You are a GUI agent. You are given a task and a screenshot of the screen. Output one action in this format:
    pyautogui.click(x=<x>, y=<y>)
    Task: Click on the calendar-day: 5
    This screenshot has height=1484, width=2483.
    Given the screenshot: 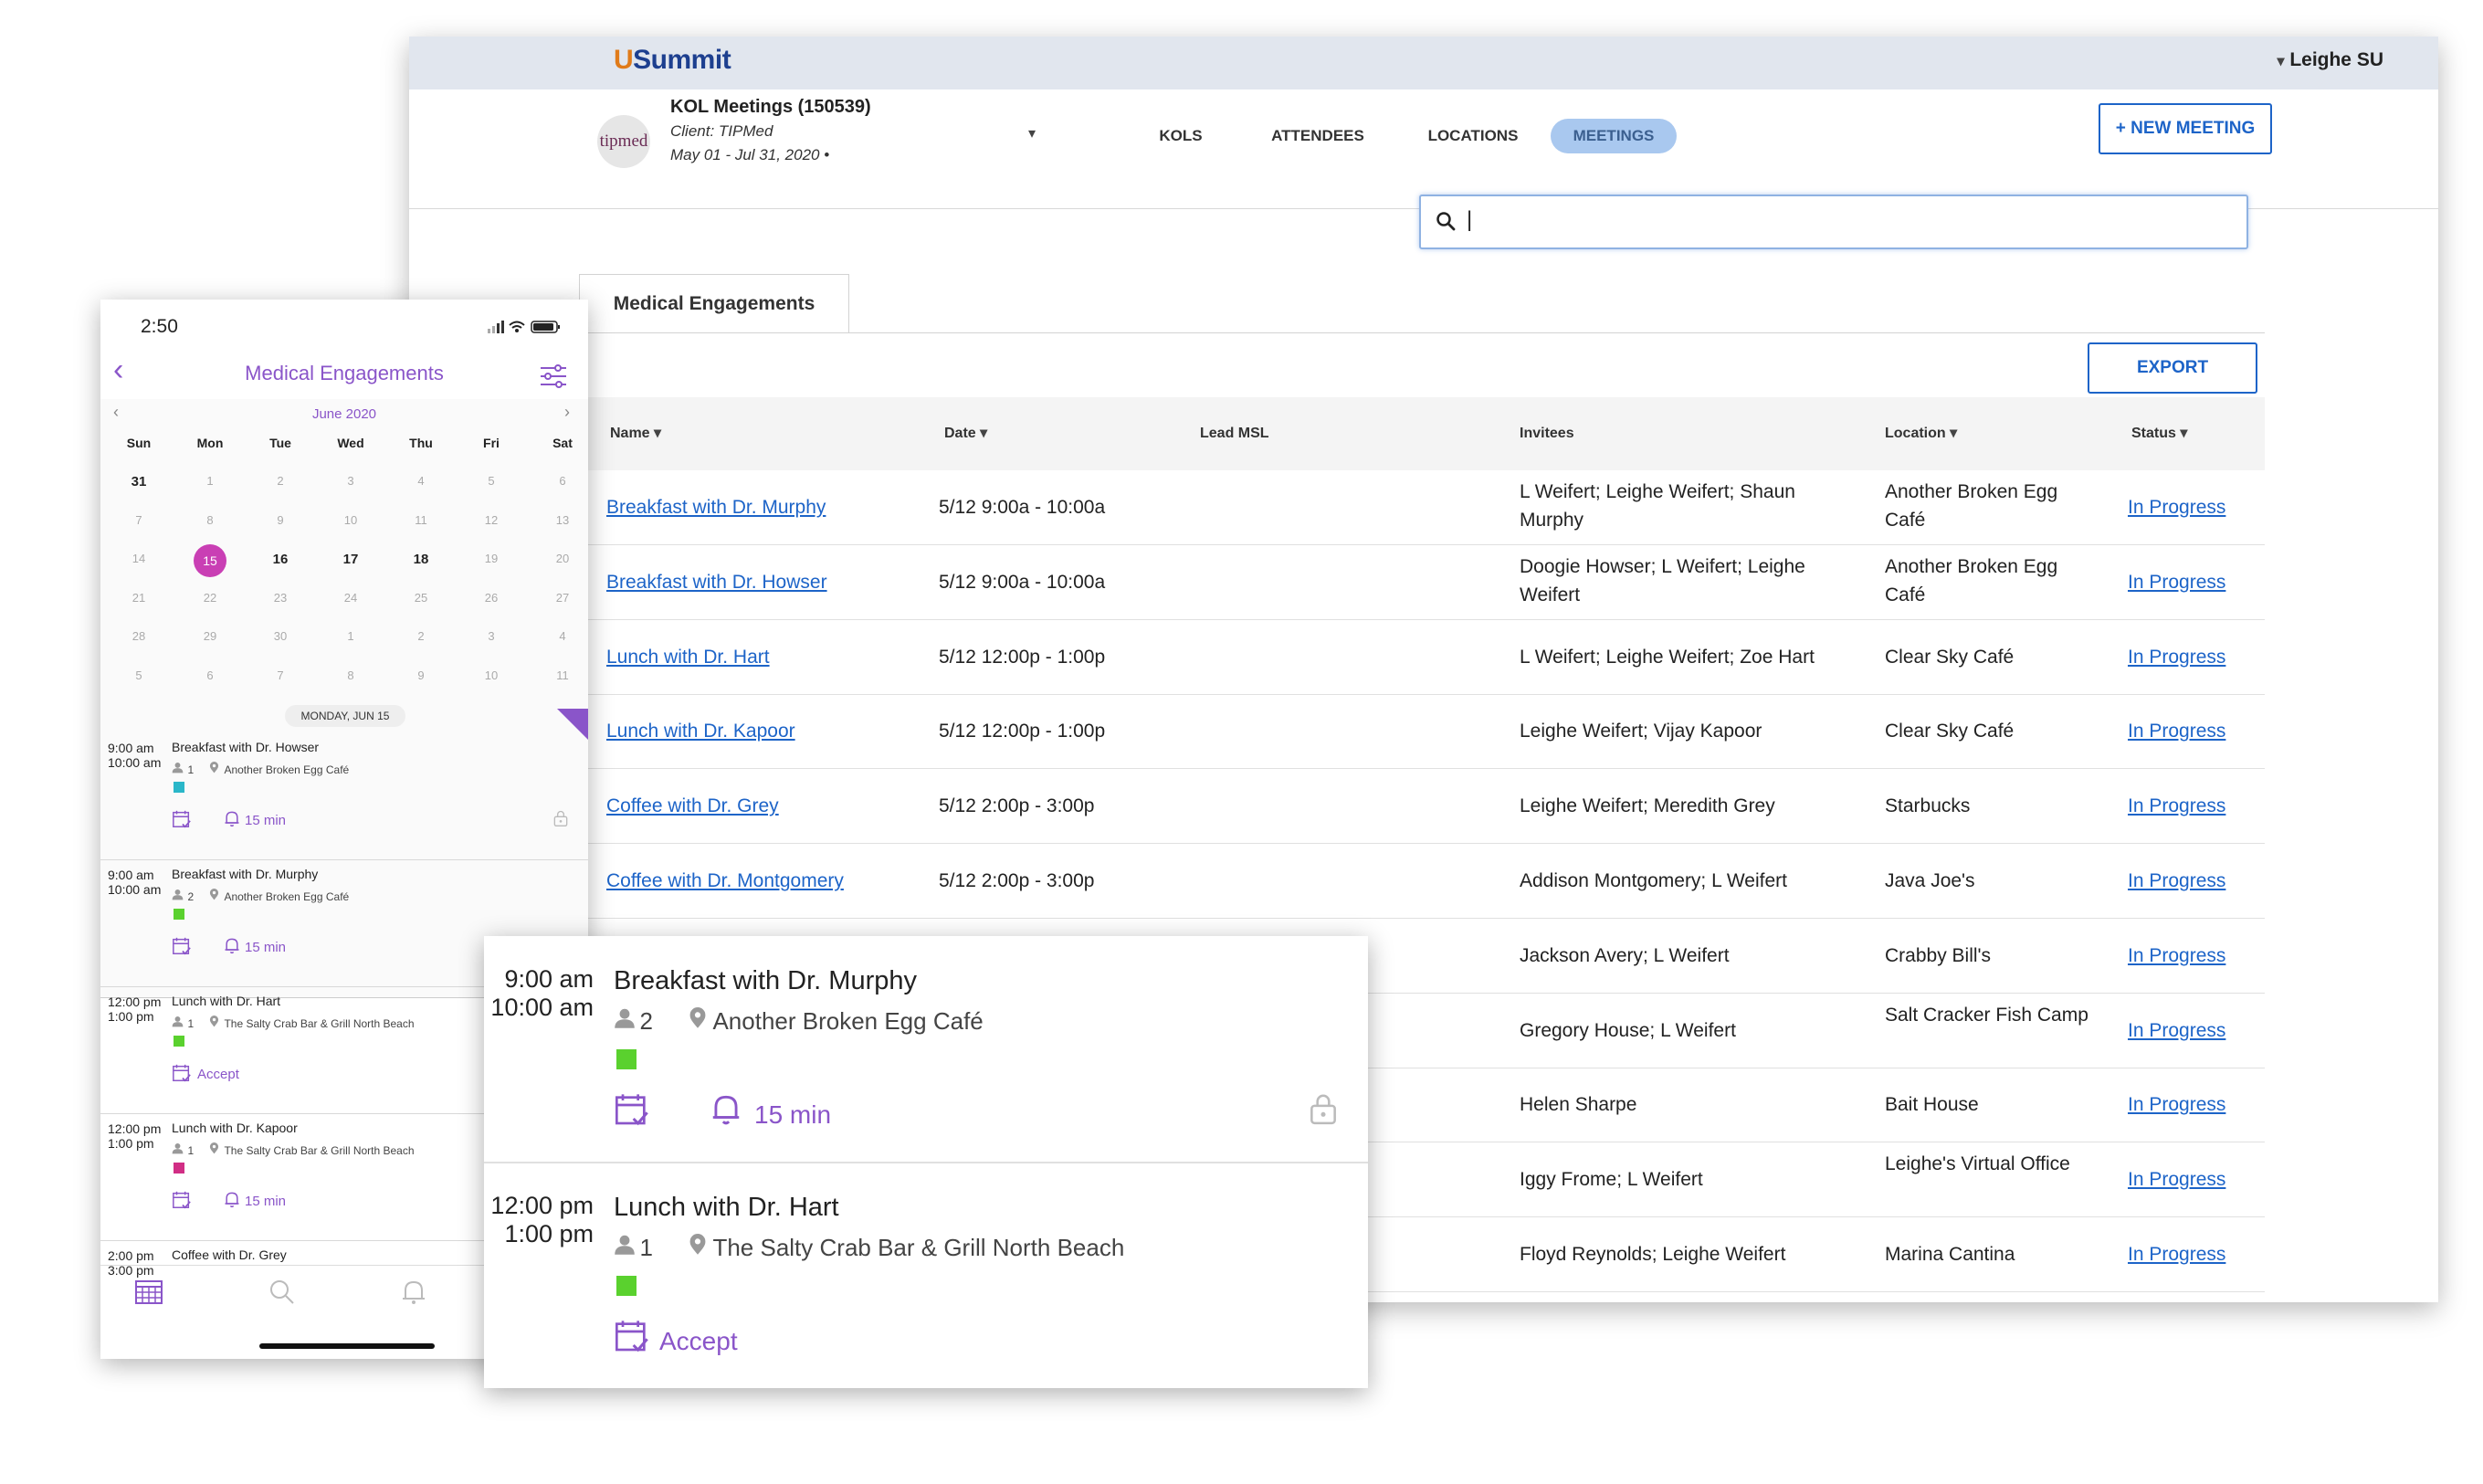 What is the action you would take?
    pyautogui.click(x=139, y=675)
    